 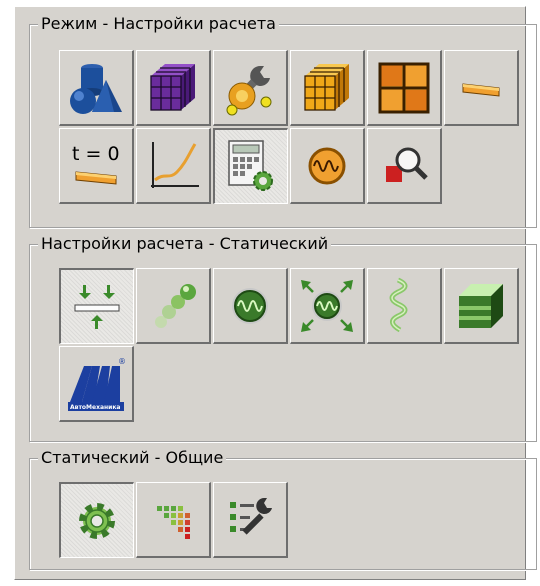 I want to click on time-zero-label: t = 0, so click(x=96, y=154).